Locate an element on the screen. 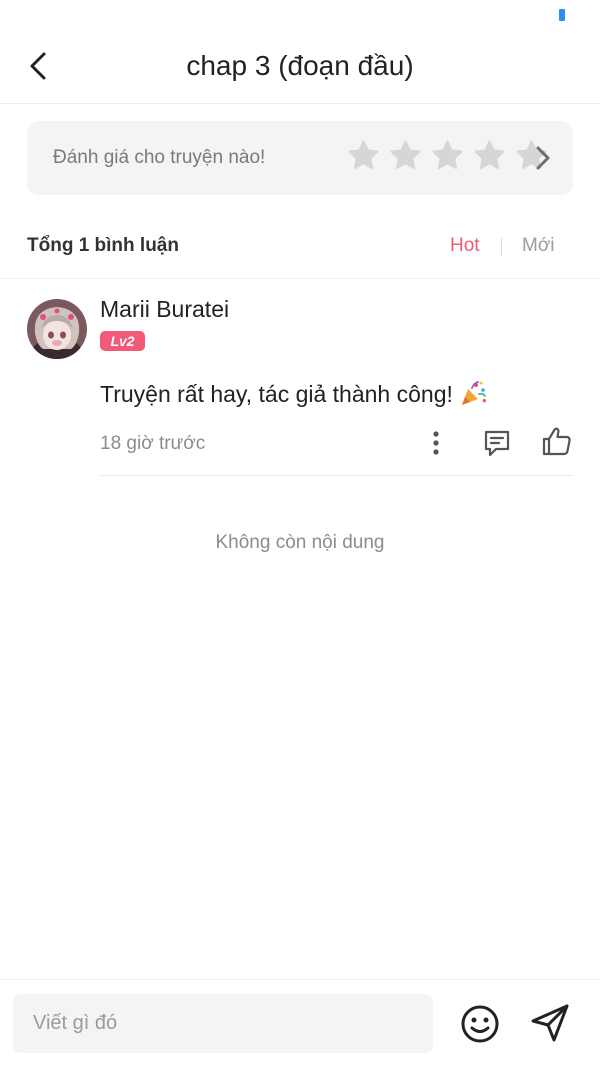  sort-new-tab: Mới is located at coordinates (538, 246).